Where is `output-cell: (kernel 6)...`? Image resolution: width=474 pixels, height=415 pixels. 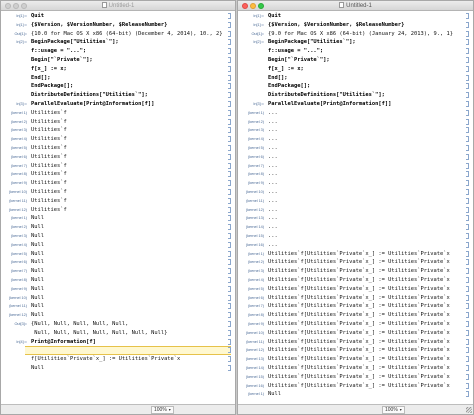
output-cell: (kernel 6)... is located at coordinates (355, 157).